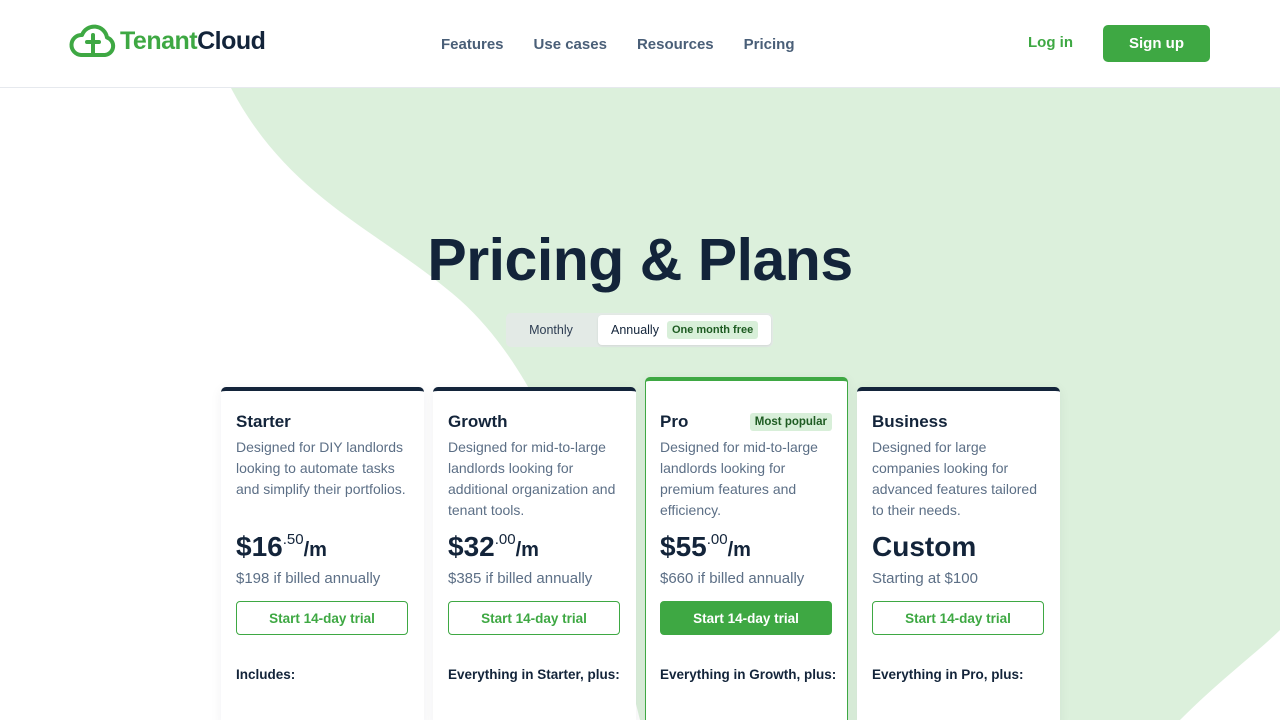  I want to click on free-month-badge: One month free, so click(712, 330).